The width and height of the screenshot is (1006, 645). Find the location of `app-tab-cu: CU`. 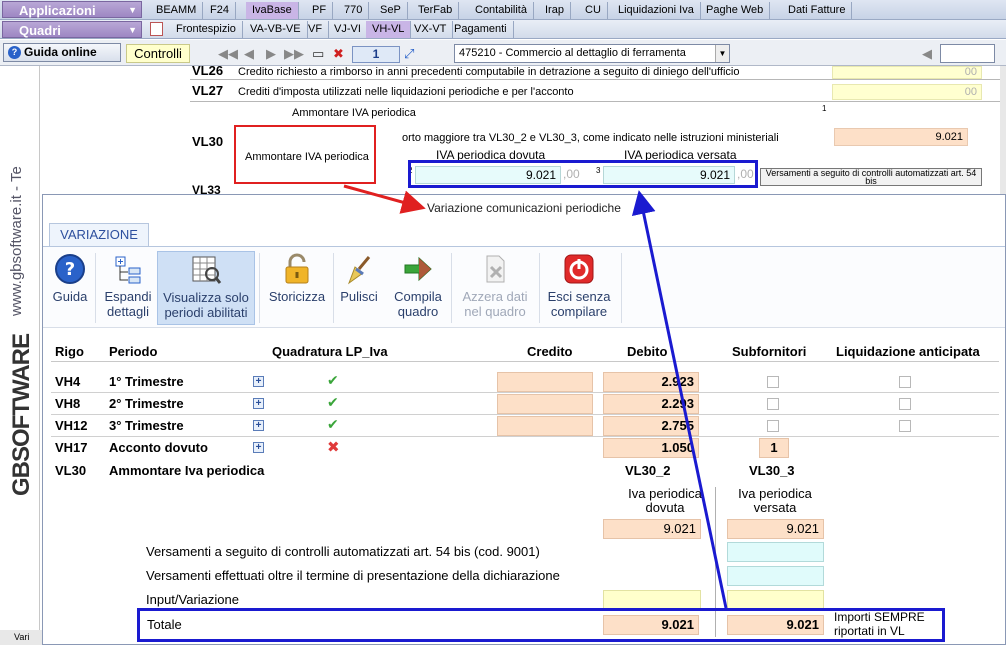

app-tab-cu: CU is located at coordinates (593, 10).